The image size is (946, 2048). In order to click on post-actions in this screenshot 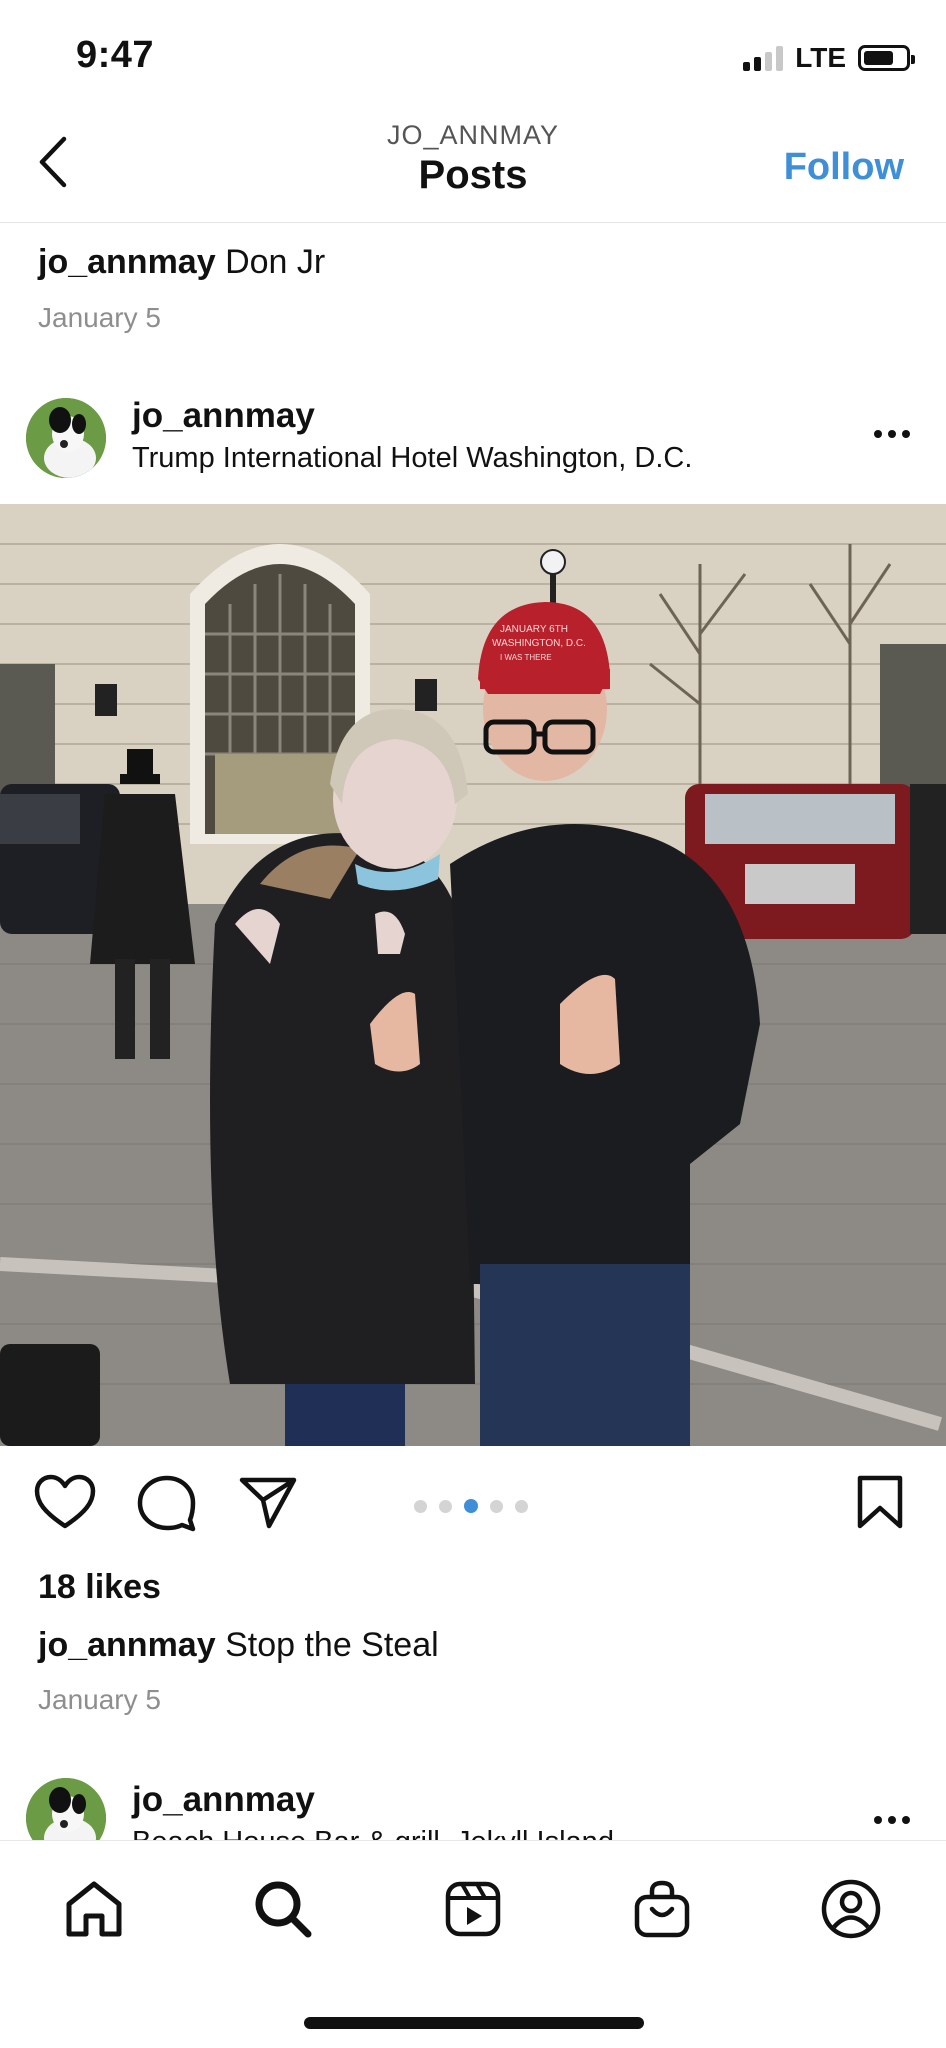, I will do `click(473, 1505)`.